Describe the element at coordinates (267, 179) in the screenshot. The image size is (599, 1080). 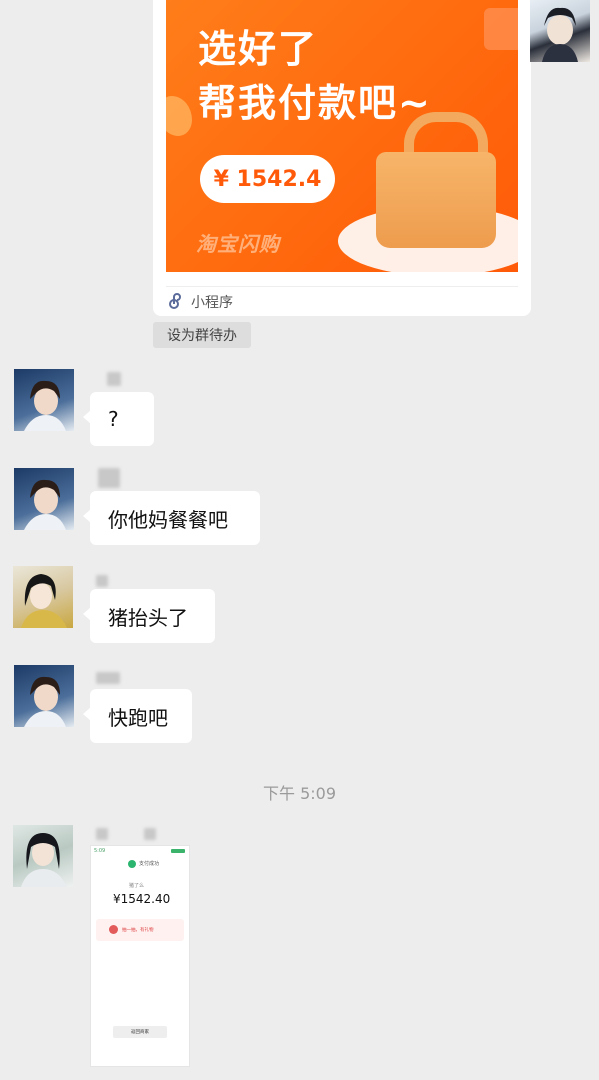
I see `price-pill: ¥ 1542.4` at that location.